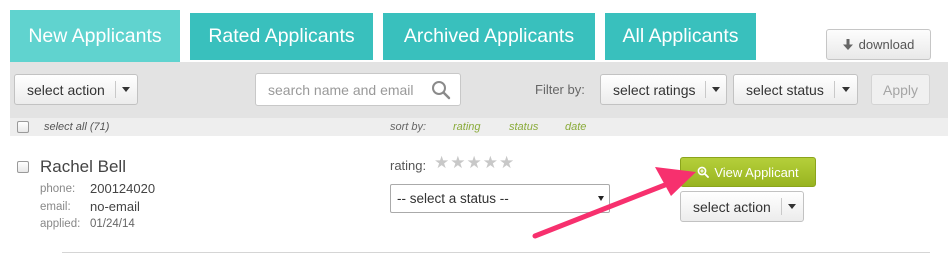 The image size is (948, 260). Describe the element at coordinates (680, 36) in the screenshot. I see `tab-all-applicants: All Applicants` at that location.